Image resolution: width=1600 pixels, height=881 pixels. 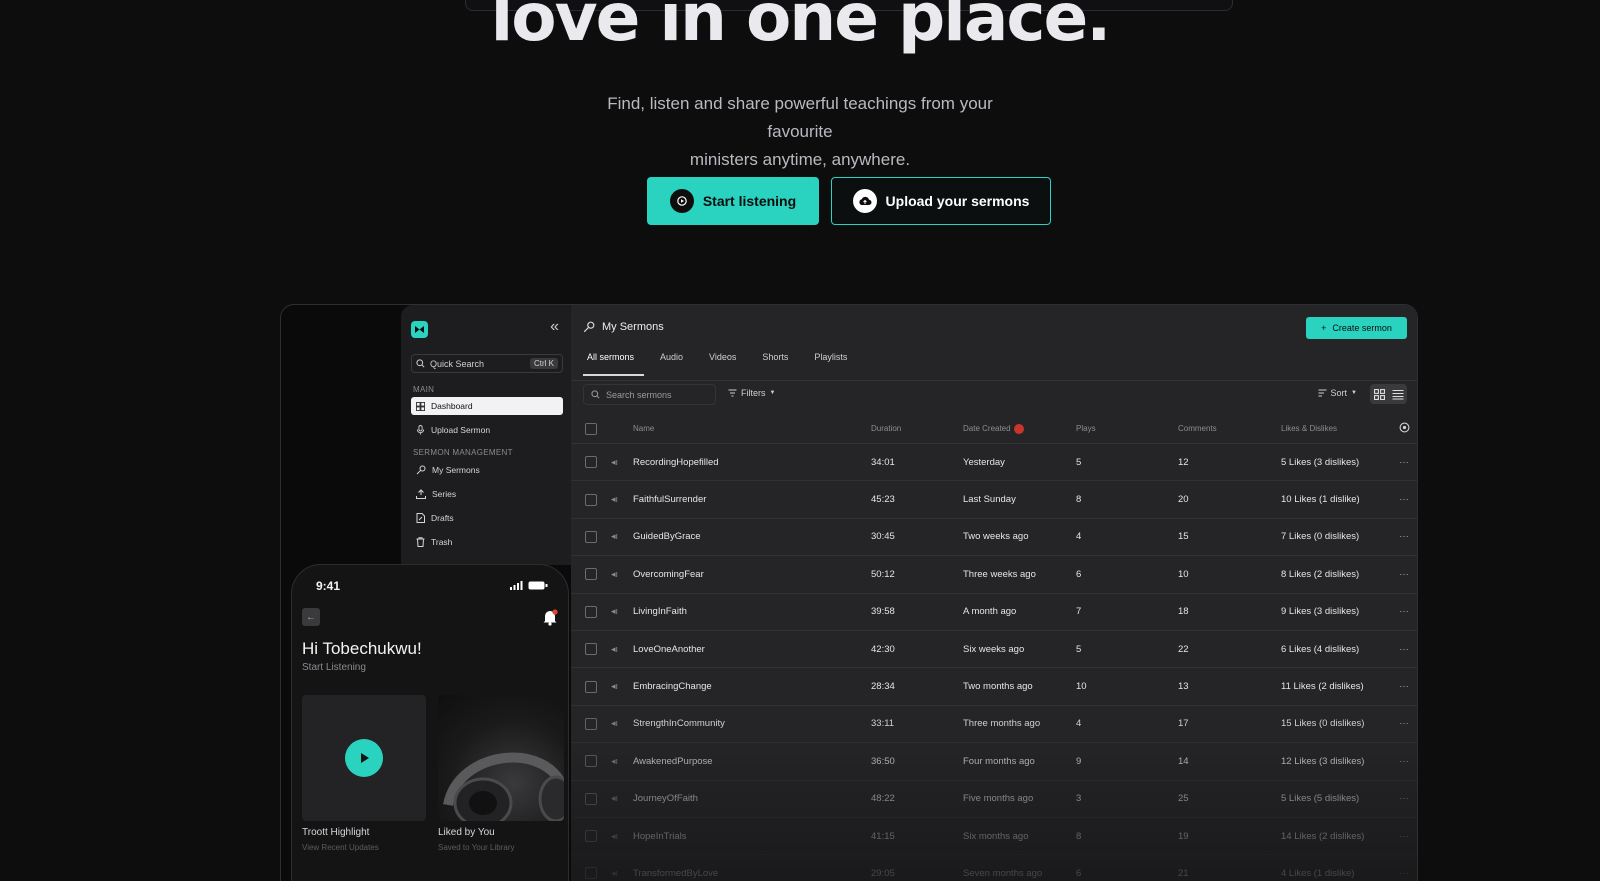 What do you see at coordinates (538, 585) in the screenshot?
I see `battery-icon` at bounding box center [538, 585].